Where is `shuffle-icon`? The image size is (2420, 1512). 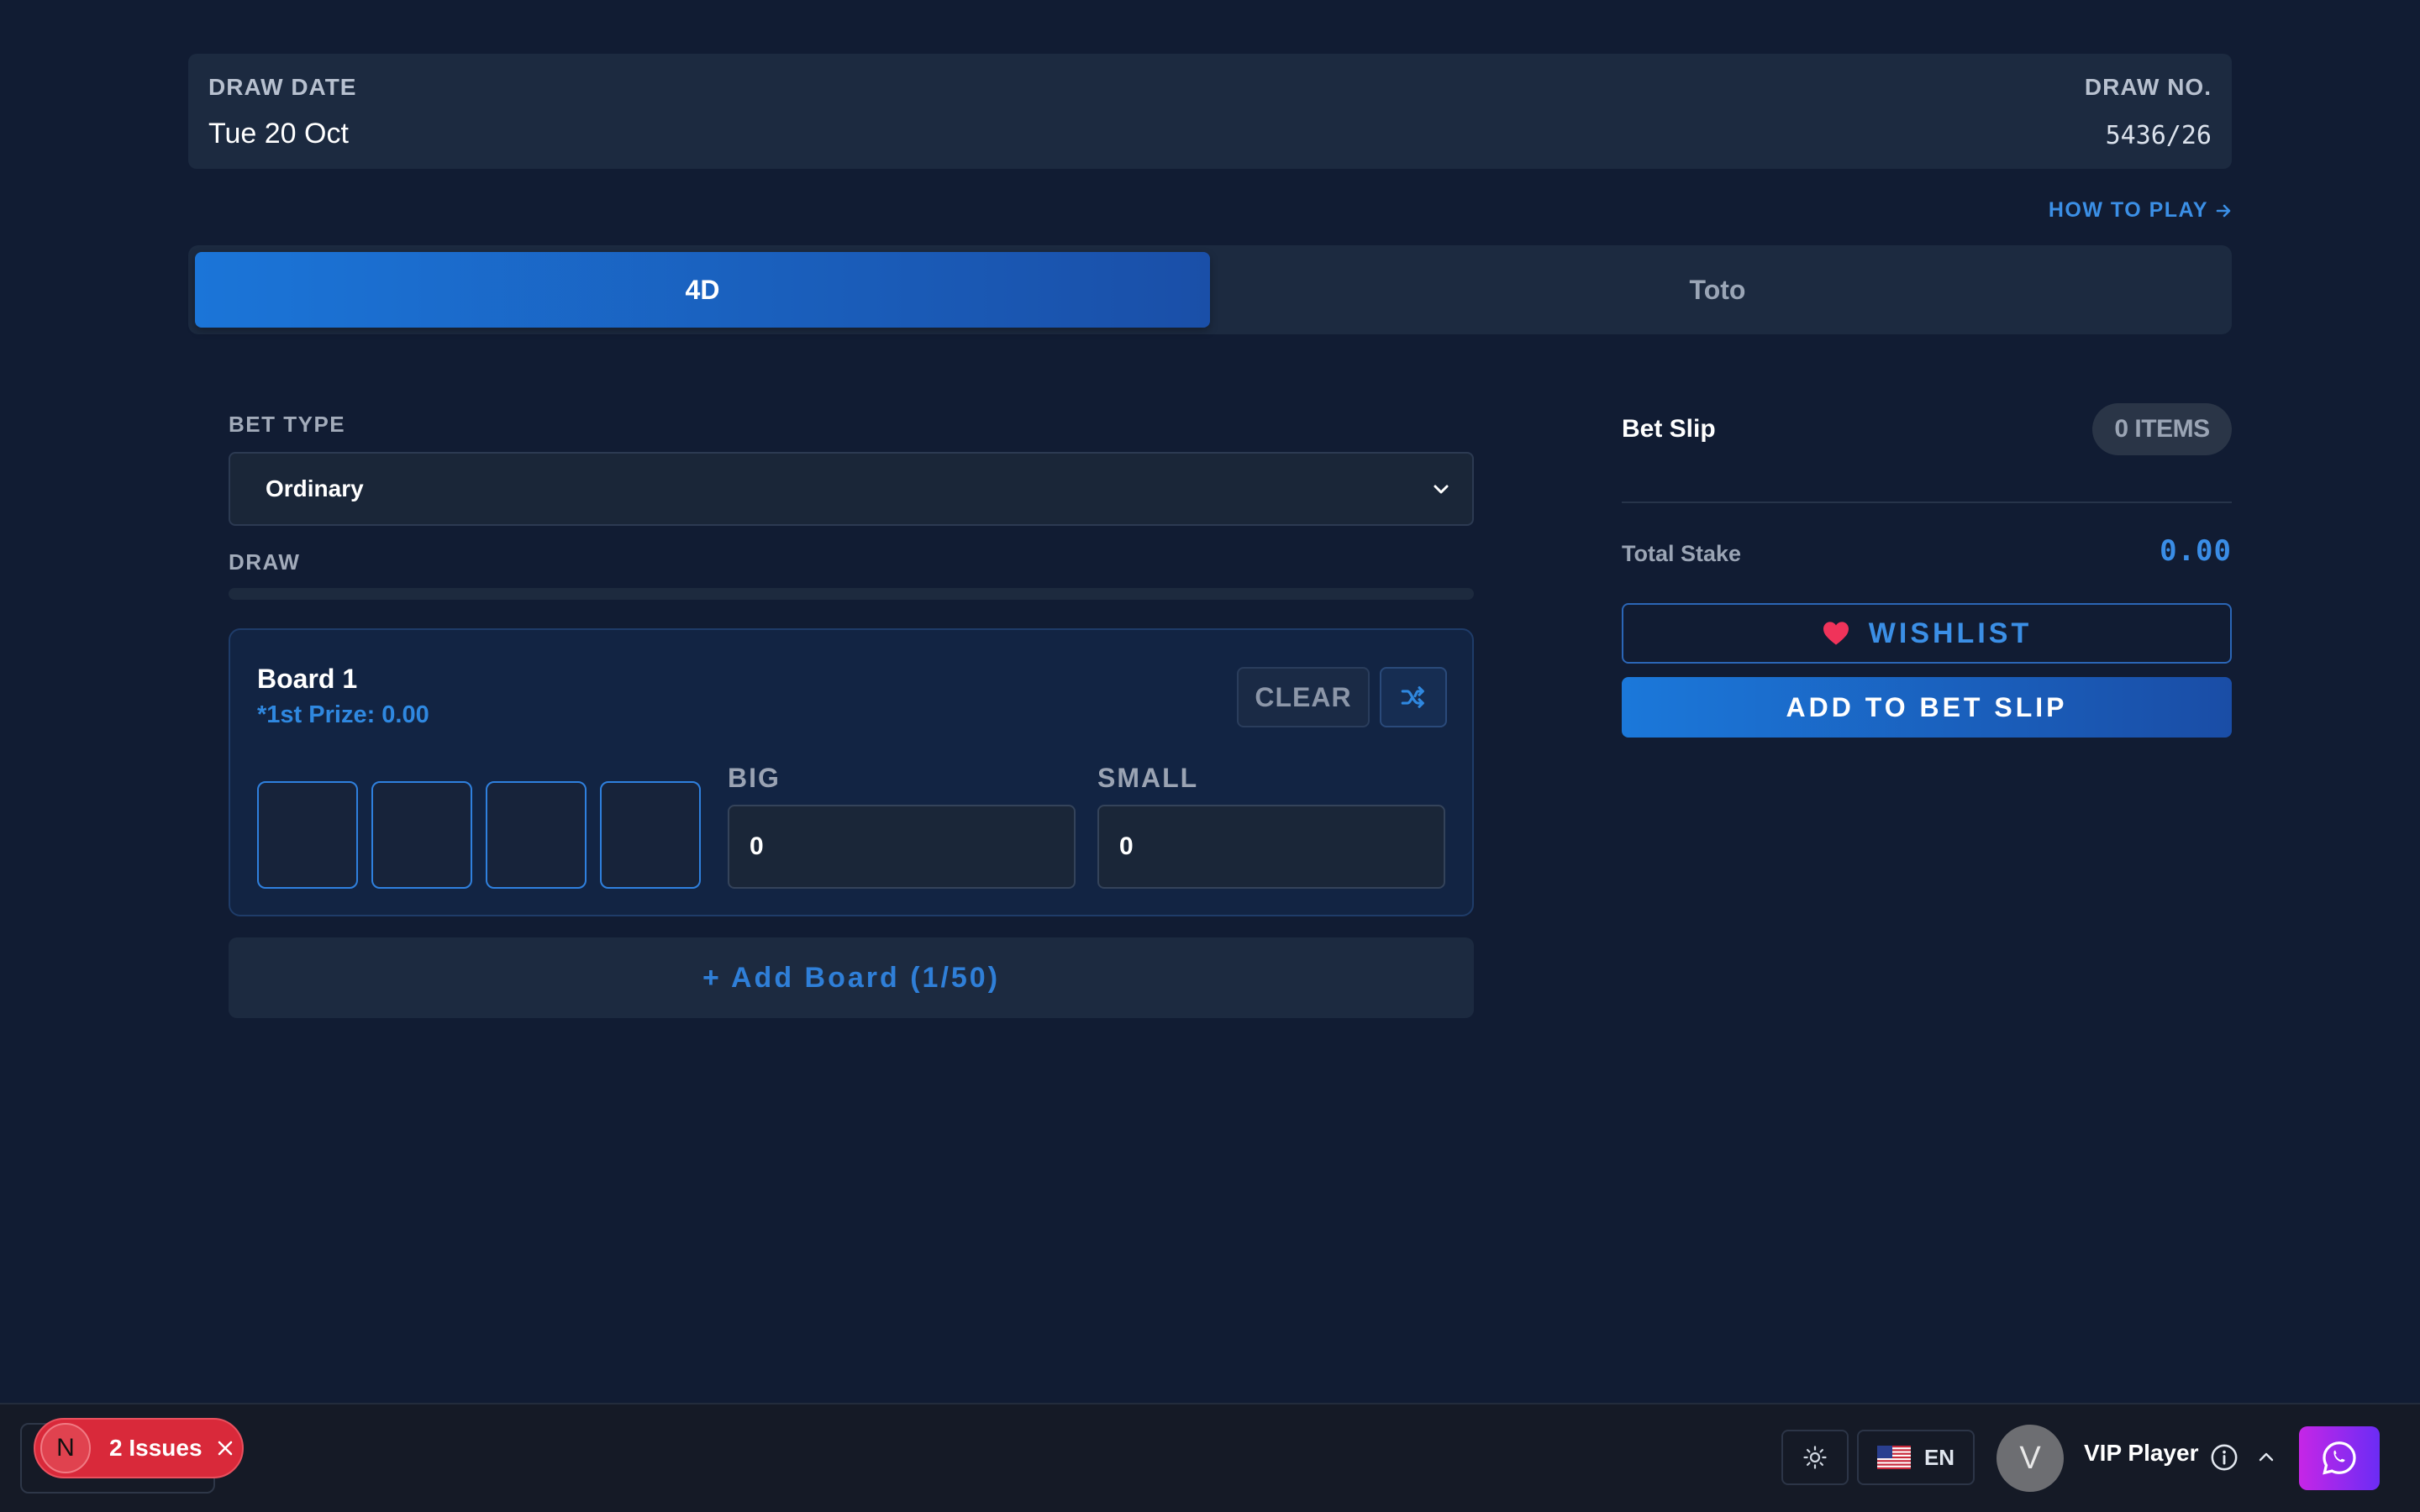
shuffle-icon is located at coordinates (1412, 697).